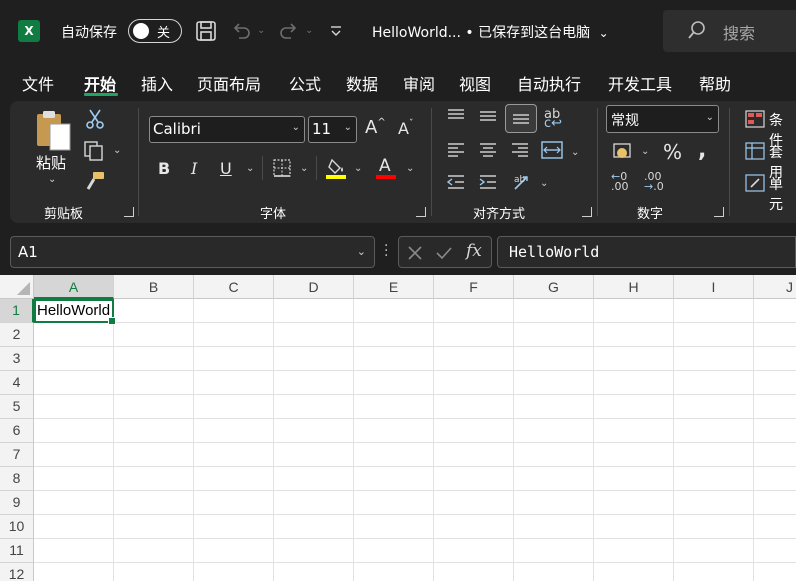 The image size is (796, 581). What do you see at coordinates (729, 31) in the screenshot?
I see `search-box: 搜索` at bounding box center [729, 31].